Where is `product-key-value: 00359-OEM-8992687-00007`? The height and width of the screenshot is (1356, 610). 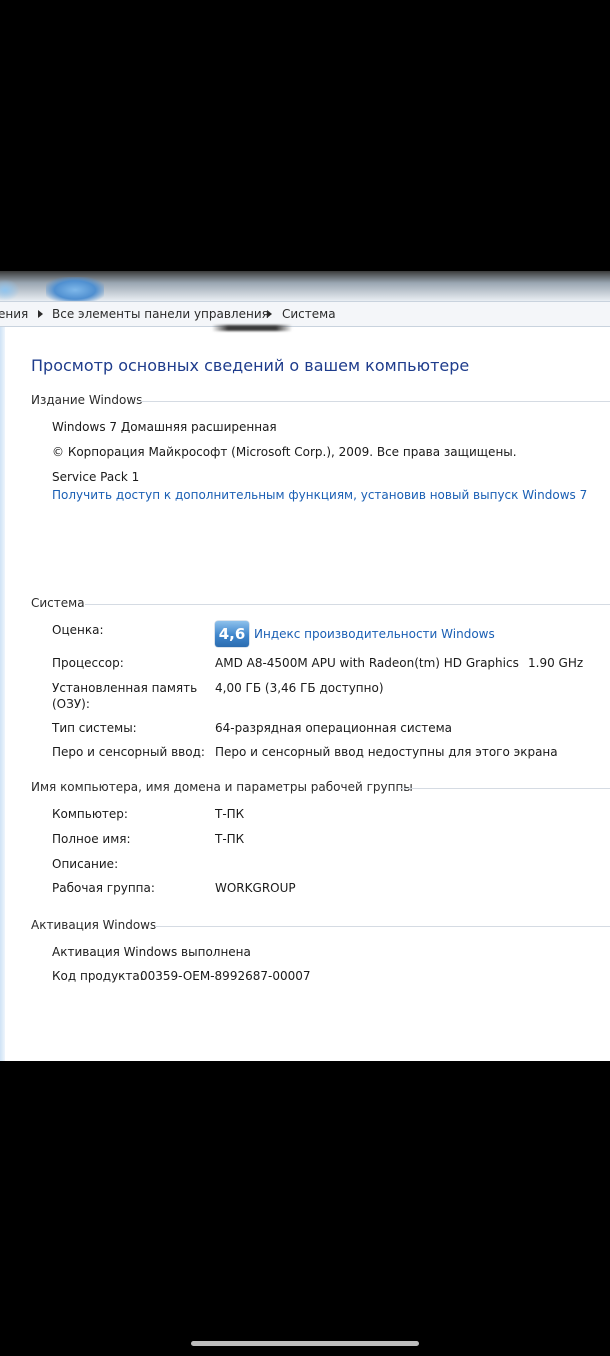 product-key-value: 00359-OEM-8992687-00007 is located at coordinates (225, 976).